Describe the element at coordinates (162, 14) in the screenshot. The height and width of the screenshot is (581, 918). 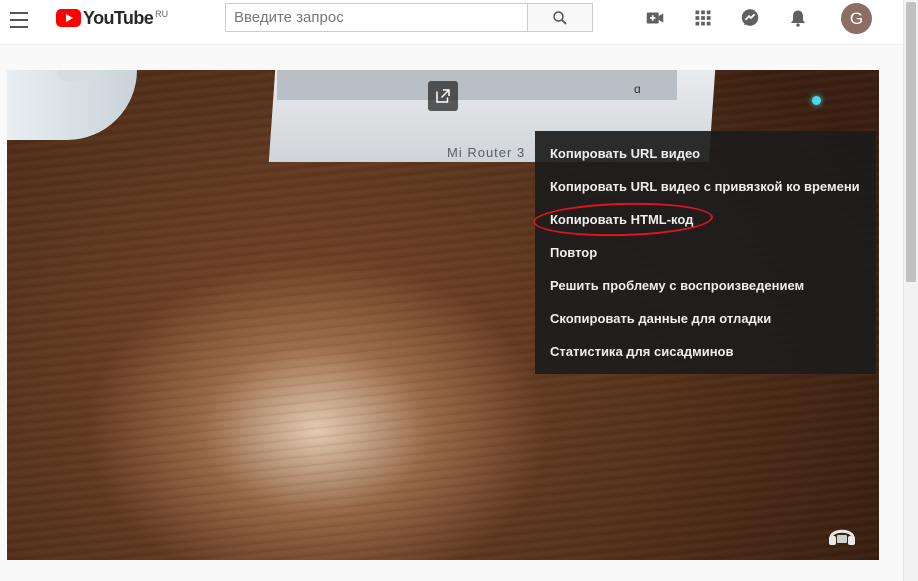
I see `logo-region: RU` at that location.